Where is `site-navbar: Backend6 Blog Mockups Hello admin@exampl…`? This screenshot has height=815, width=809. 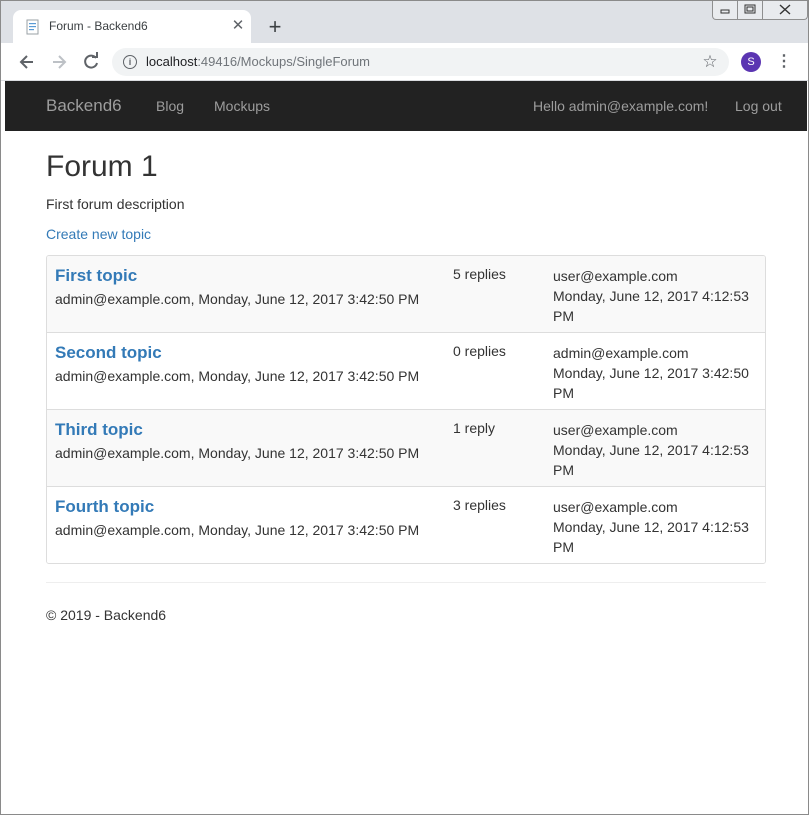 site-navbar: Backend6 Blog Mockups Hello admin@exampl… is located at coordinates (406, 106).